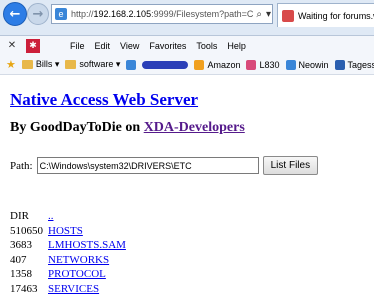 The width and height of the screenshot is (374, 300). I want to click on forward-arrow-icon: →, so click(38, 14).